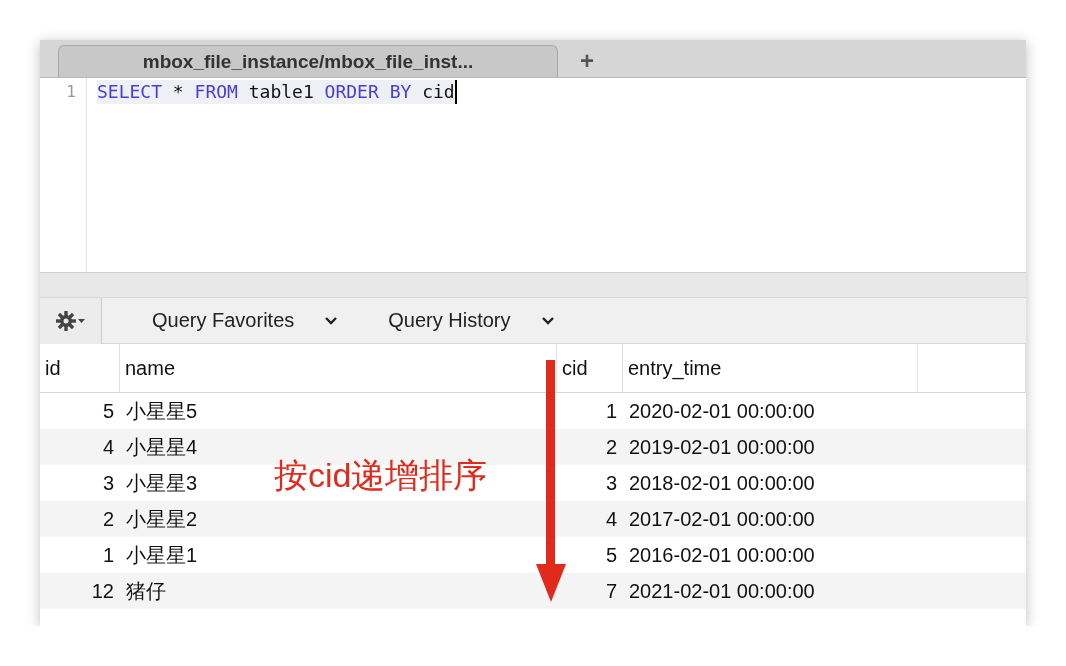  What do you see at coordinates (587, 61) in the screenshot?
I see `add-tab-button: +` at bounding box center [587, 61].